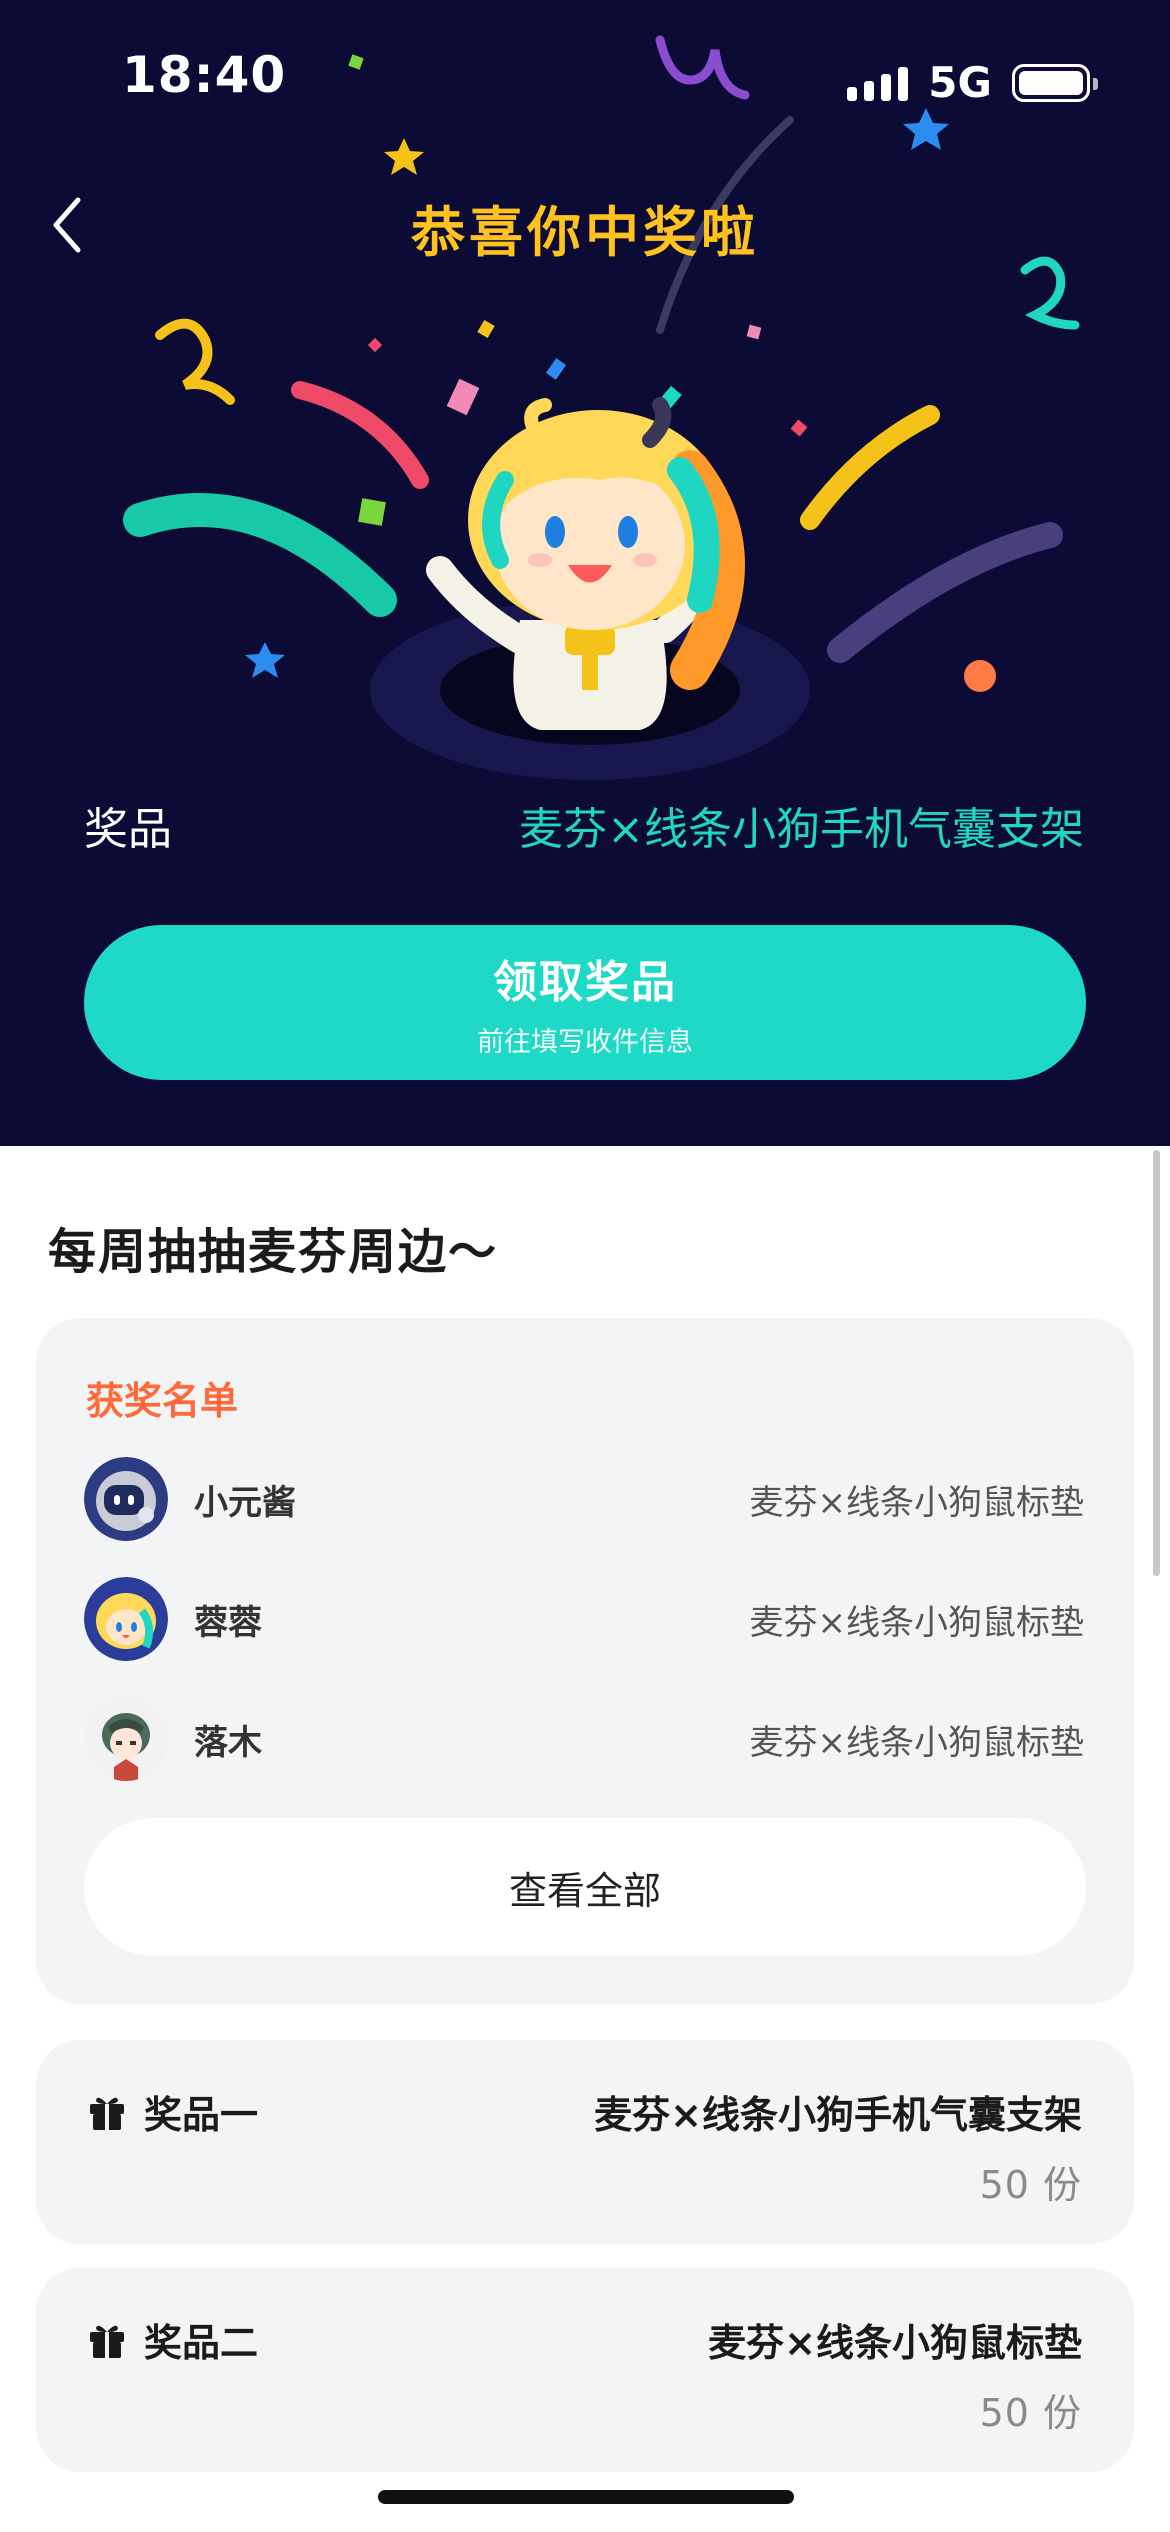  What do you see at coordinates (895, 2343) in the screenshot?
I see `prize-item: 麦芬×线条小狗鼠标垫` at bounding box center [895, 2343].